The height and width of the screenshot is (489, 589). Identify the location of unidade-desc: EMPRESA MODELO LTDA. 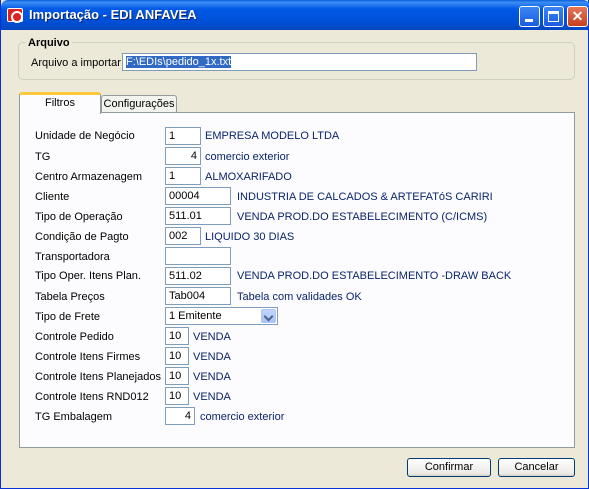
(272, 136).